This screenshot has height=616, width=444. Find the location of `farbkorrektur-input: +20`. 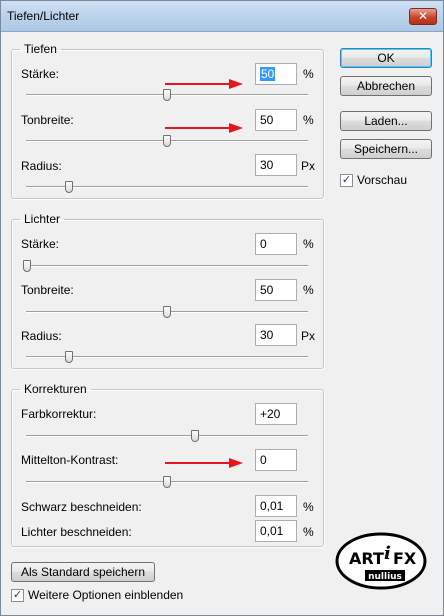

farbkorrektur-input: +20 is located at coordinates (276, 414).